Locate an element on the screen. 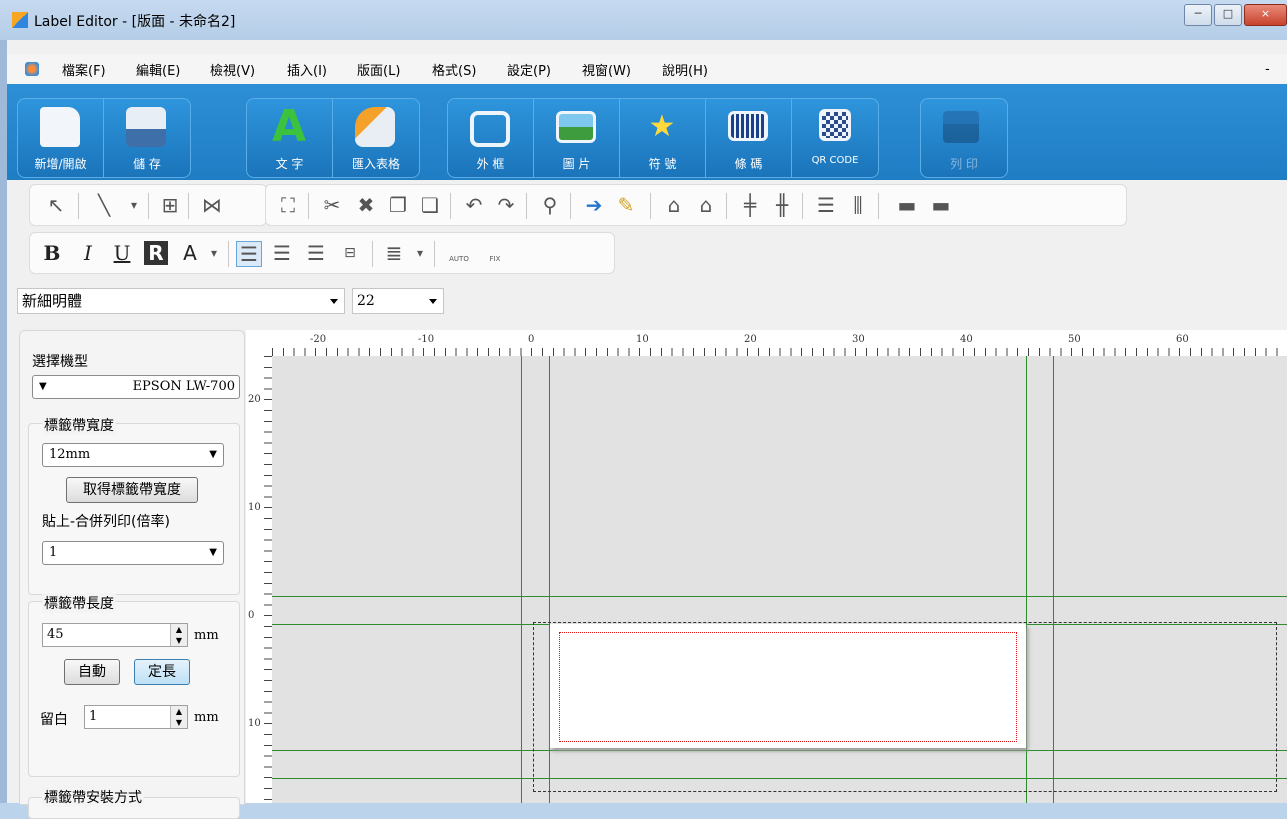  document-icon is located at coordinates (32, 69).